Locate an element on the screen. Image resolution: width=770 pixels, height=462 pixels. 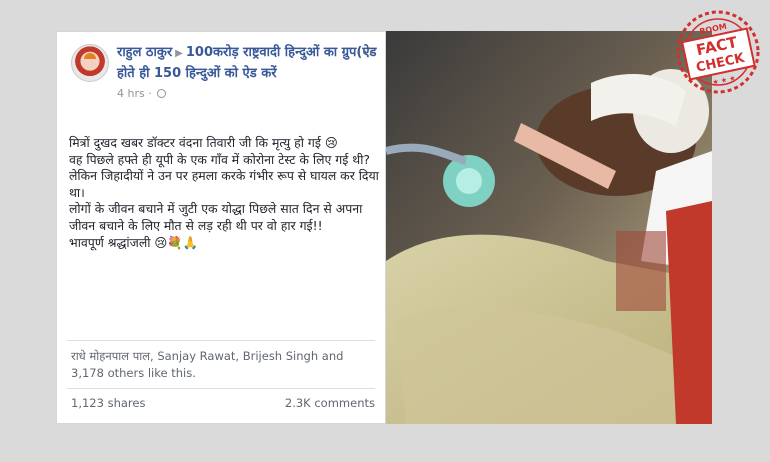
author-avatar is located at coordinates (90, 63).